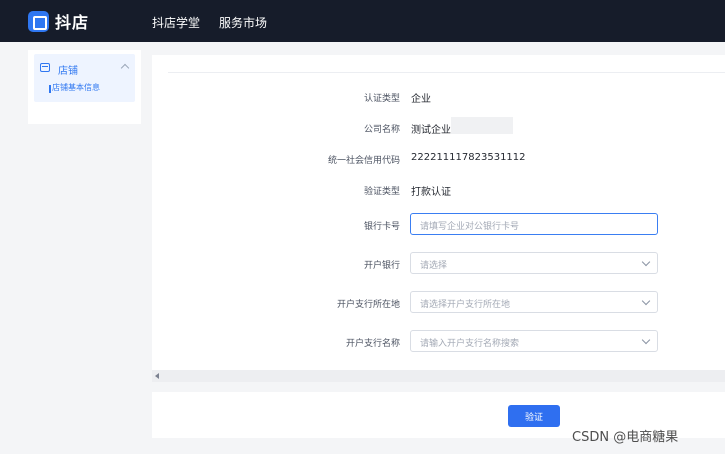 This screenshot has height=454, width=725. What do you see at coordinates (363, 161) in the screenshot?
I see `credit-code-label: 统一社会信用代码` at bounding box center [363, 161].